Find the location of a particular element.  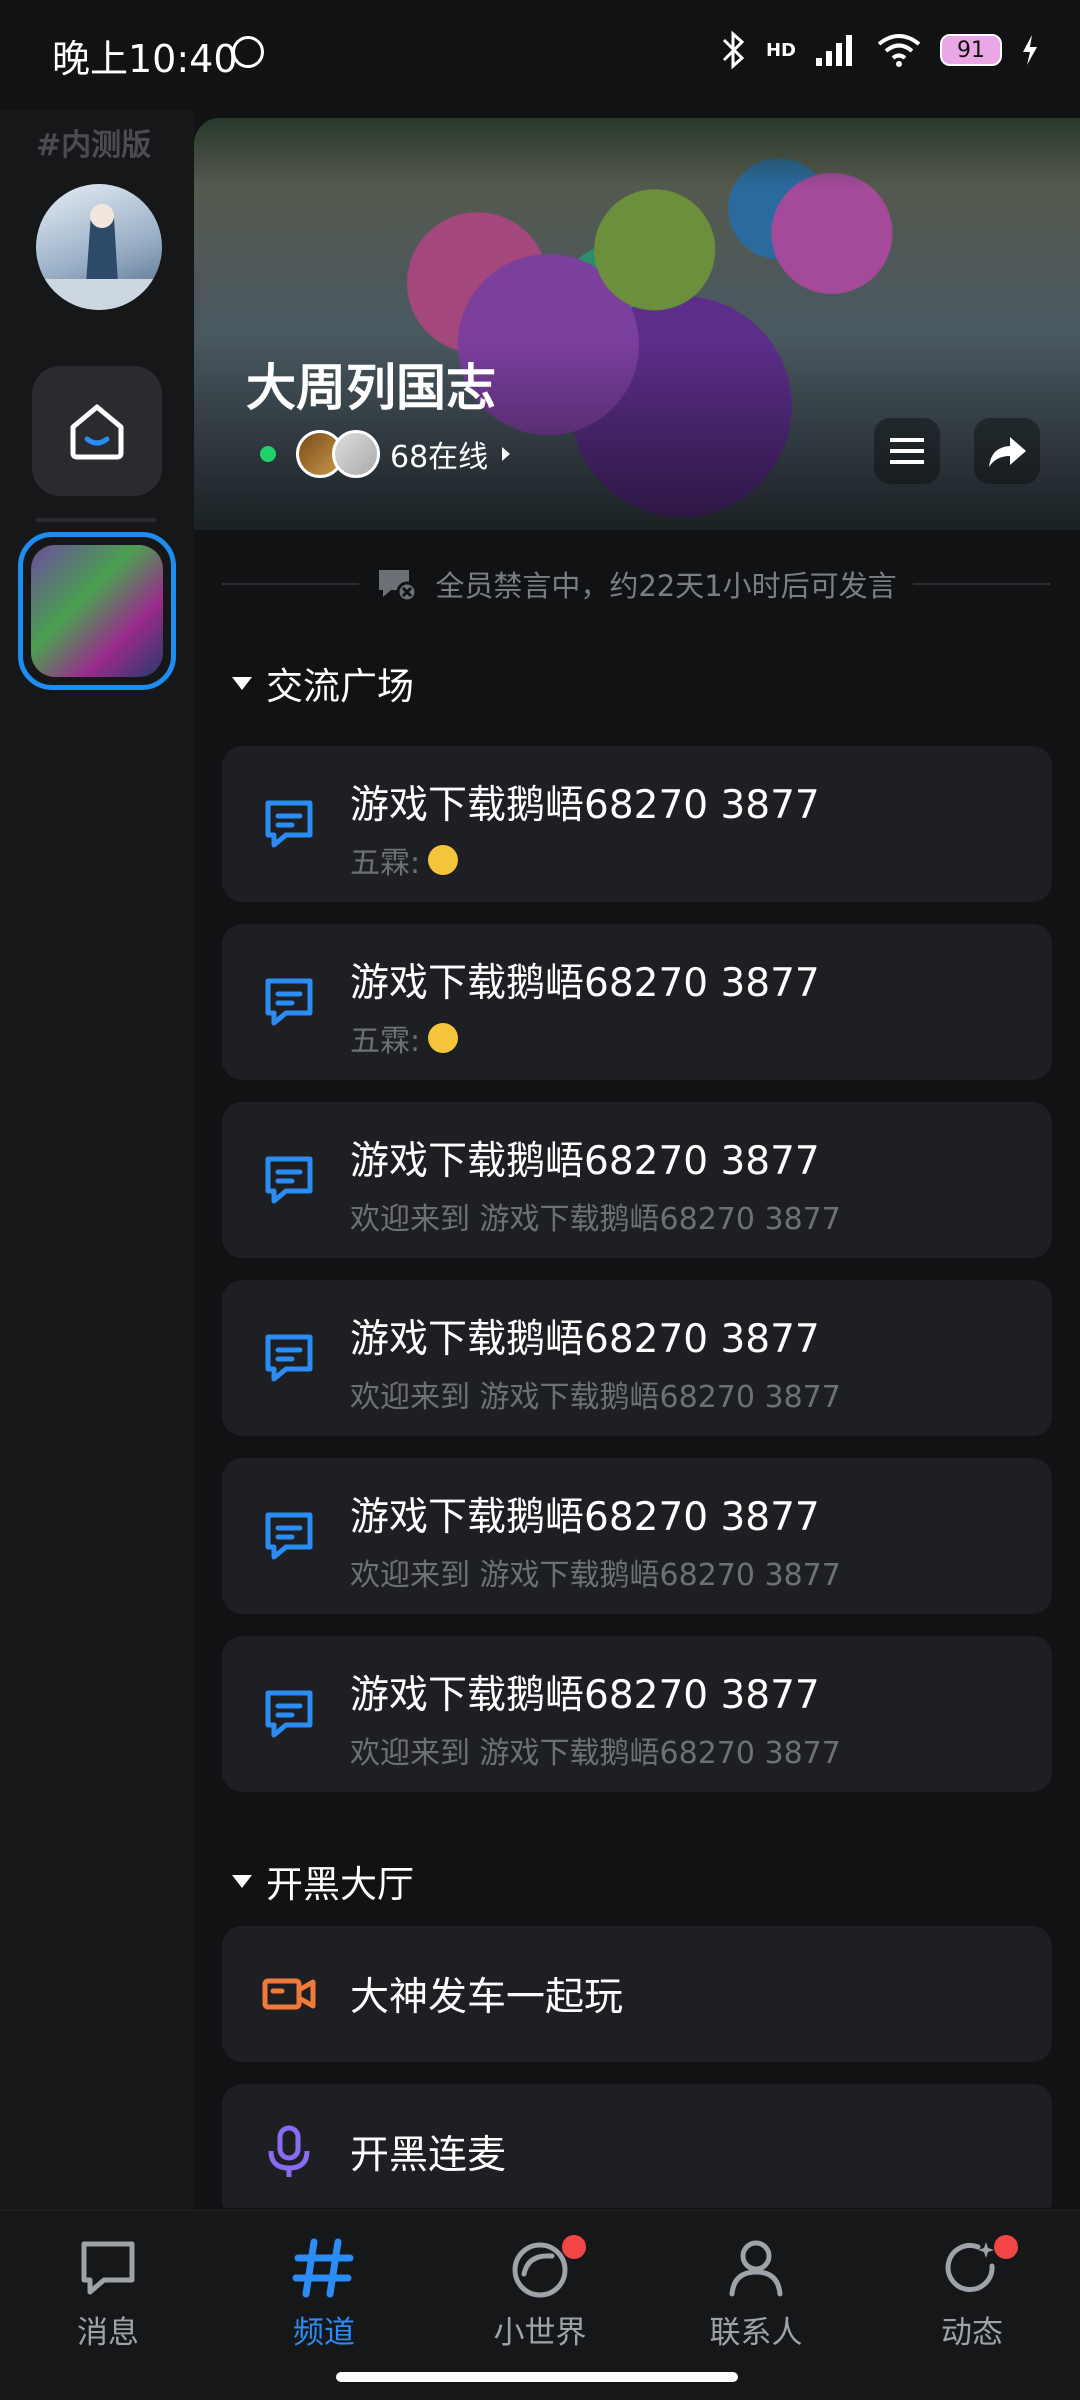

voice-channel-item: 大神发车一起玩 is located at coordinates (637, 1994).